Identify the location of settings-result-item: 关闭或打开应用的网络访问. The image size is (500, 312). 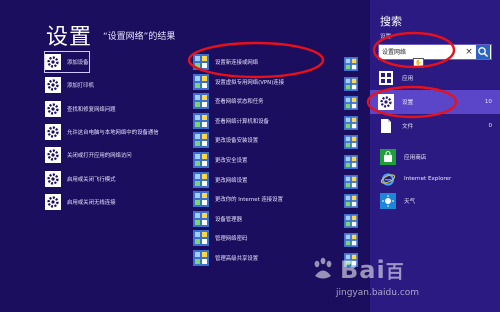
(88, 155).